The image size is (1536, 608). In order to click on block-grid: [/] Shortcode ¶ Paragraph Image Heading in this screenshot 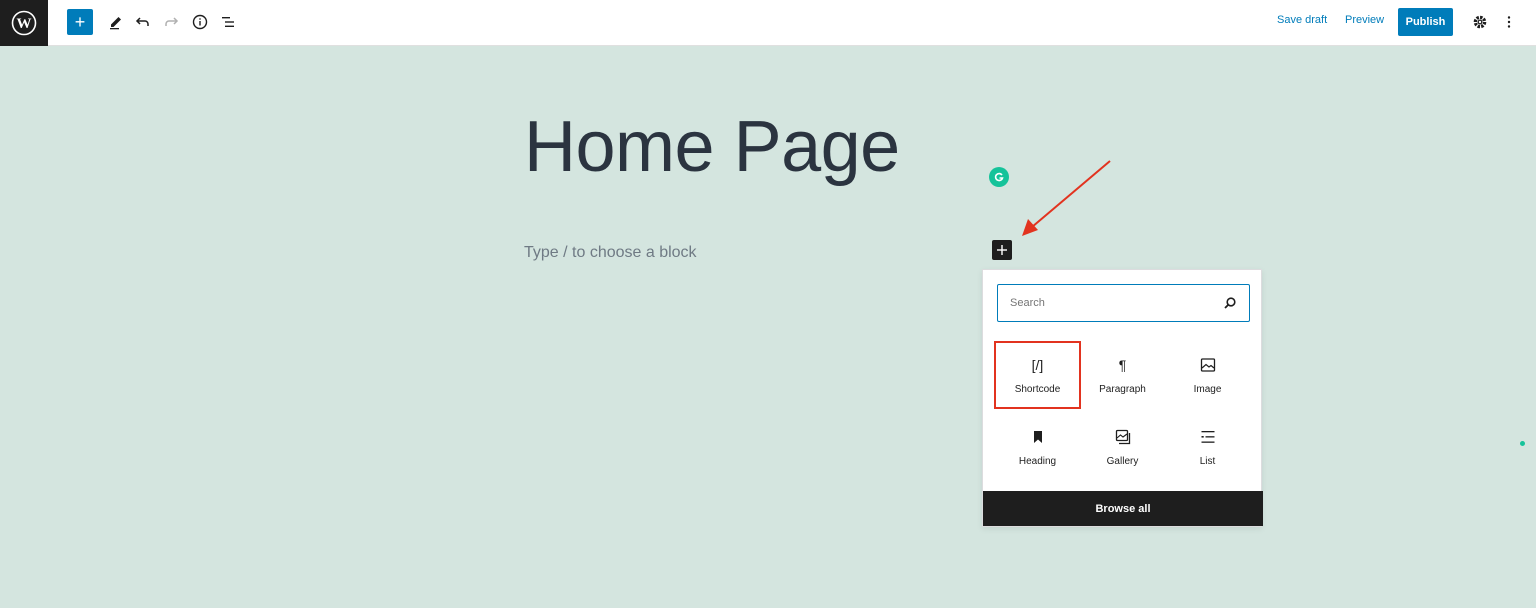, I will do `click(1122, 410)`.